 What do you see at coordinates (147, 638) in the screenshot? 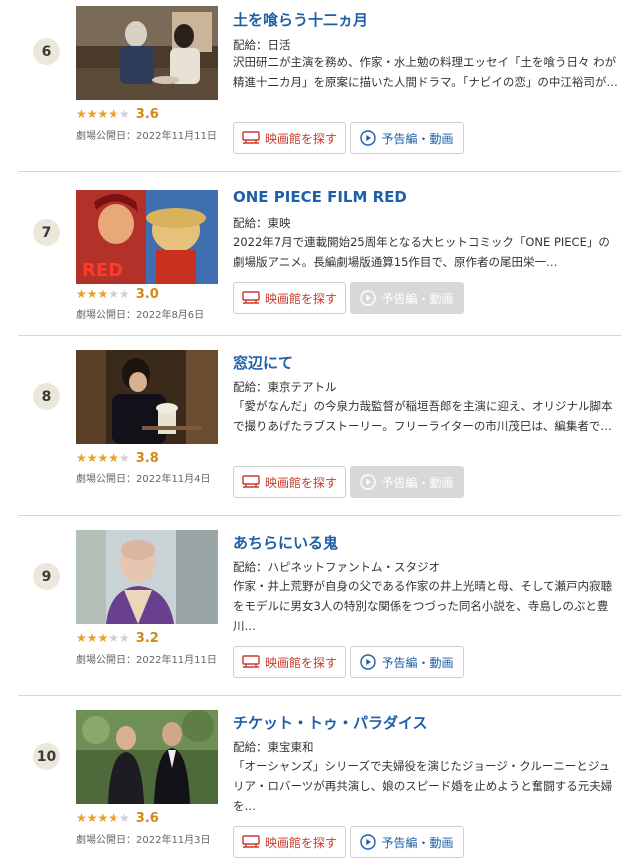
I see `rating-score: 3.2` at bounding box center [147, 638].